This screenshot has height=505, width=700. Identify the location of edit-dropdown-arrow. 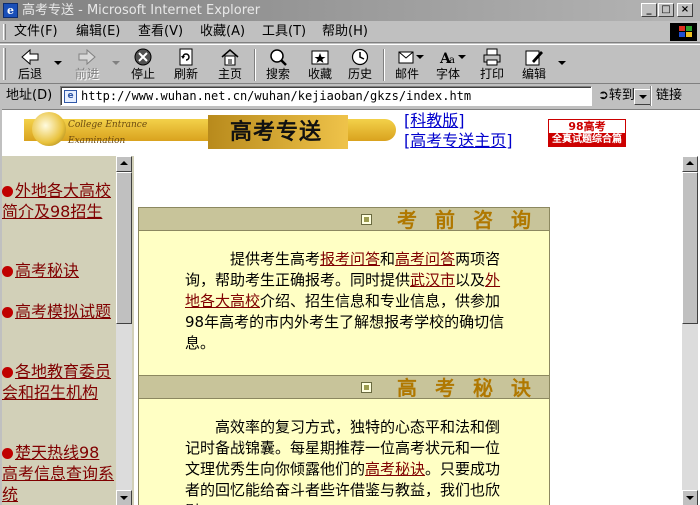
(562, 63).